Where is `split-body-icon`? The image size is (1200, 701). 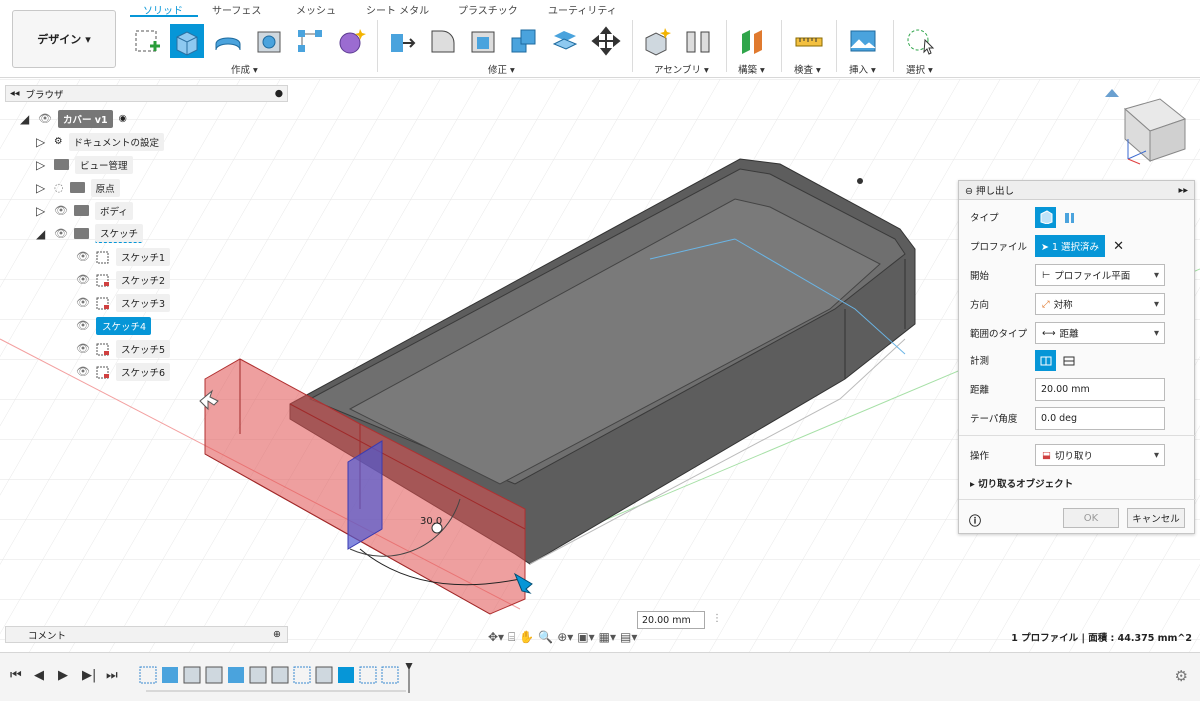 split-body-icon is located at coordinates (565, 41).